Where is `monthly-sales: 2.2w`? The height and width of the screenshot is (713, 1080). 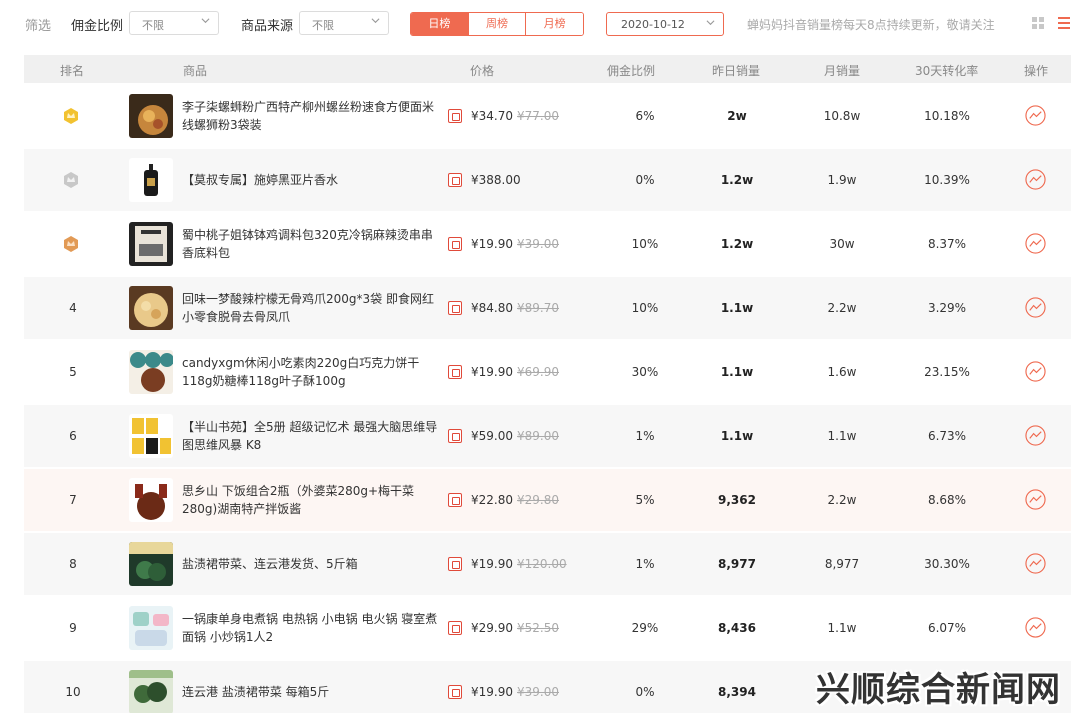
monthly-sales: 2.2w is located at coordinates (842, 500).